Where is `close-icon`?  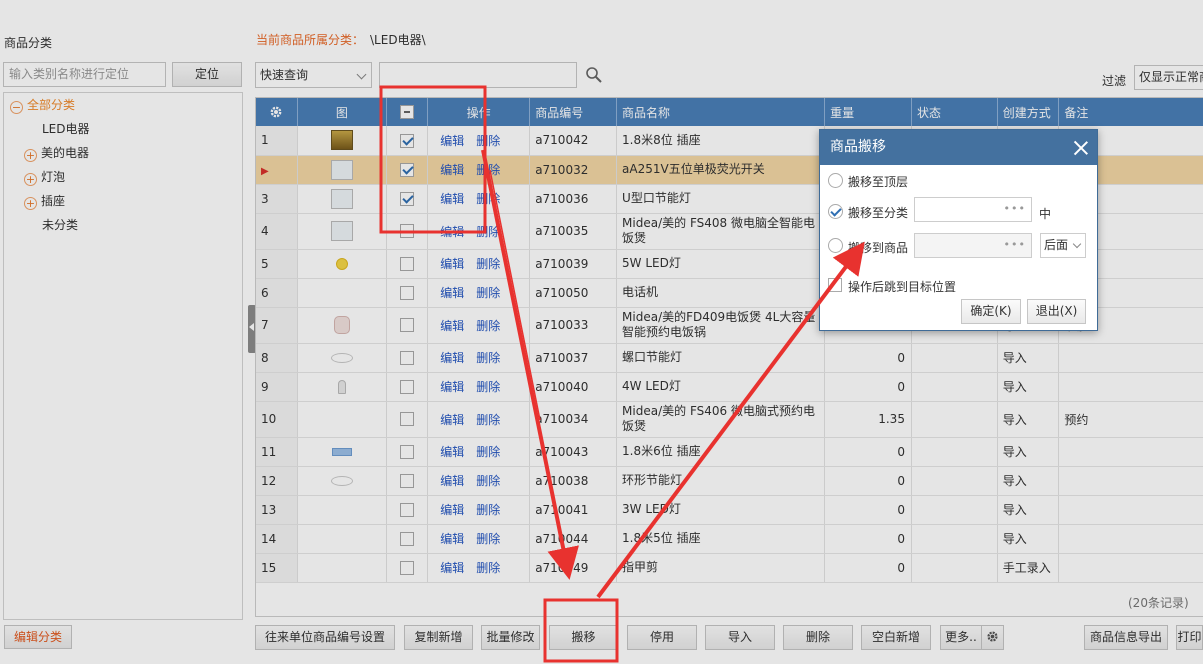 close-icon is located at coordinates (1081, 148).